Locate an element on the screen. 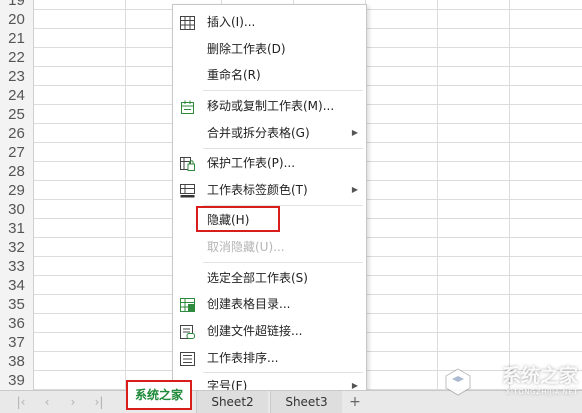 The height and width of the screenshot is (413, 582). row-header: 37 is located at coordinates (17, 342).